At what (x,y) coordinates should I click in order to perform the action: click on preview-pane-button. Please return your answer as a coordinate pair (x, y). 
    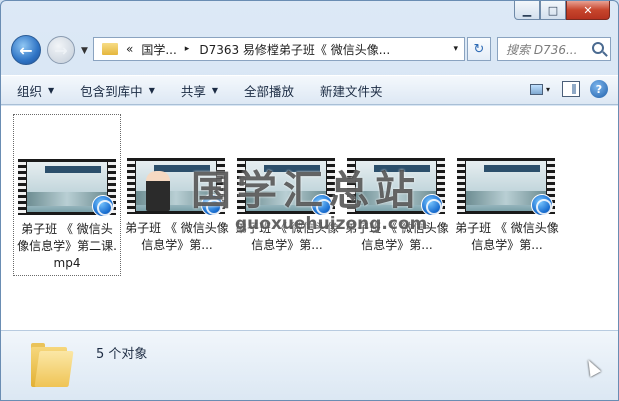
    Looking at the image, I should click on (571, 89).